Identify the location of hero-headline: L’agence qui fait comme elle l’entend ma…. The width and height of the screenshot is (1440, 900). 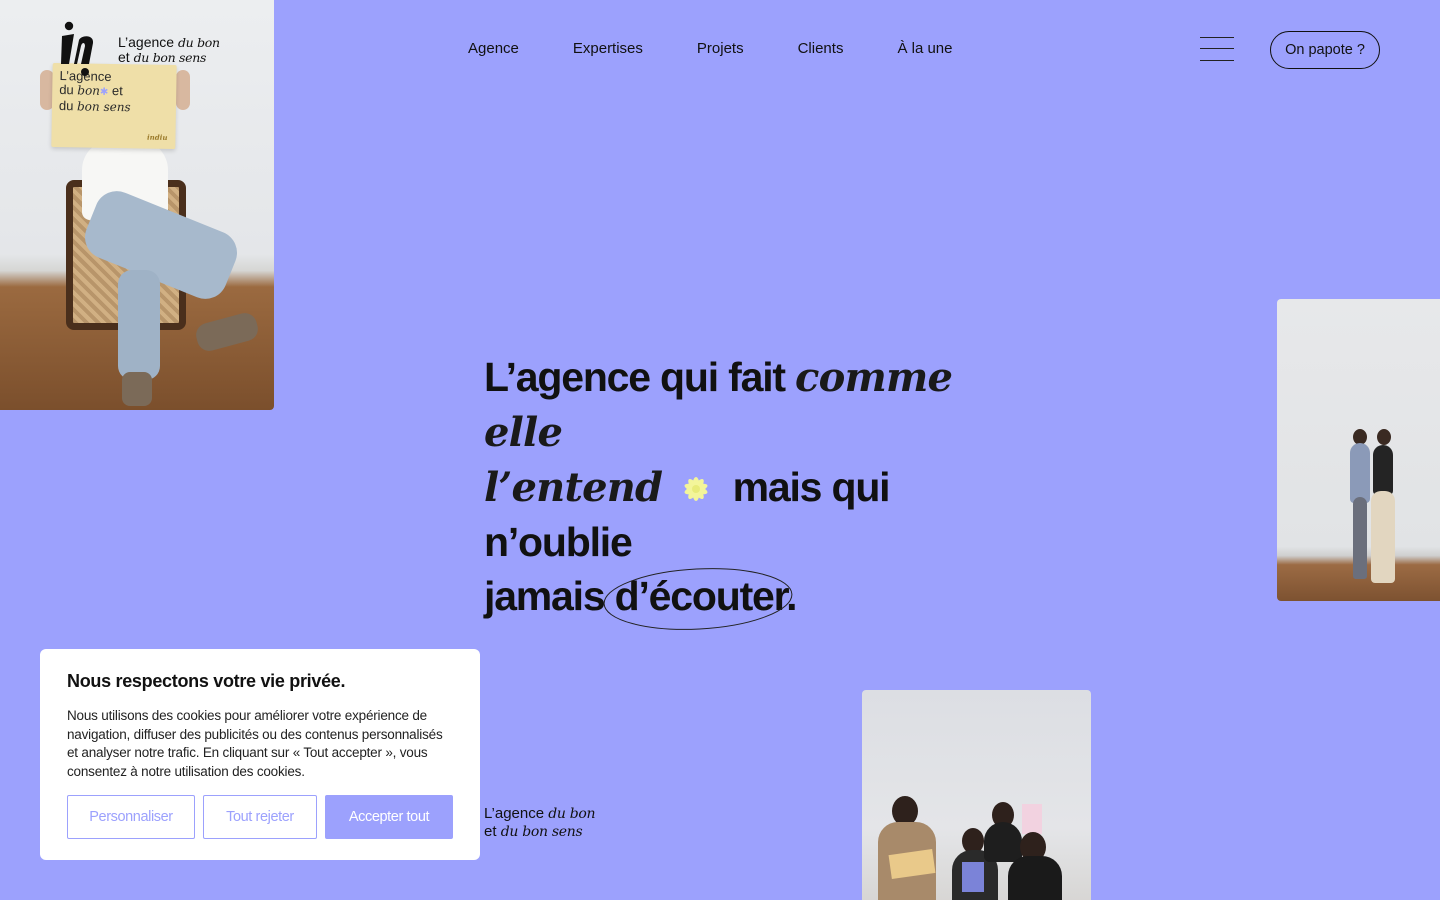
(744, 490).